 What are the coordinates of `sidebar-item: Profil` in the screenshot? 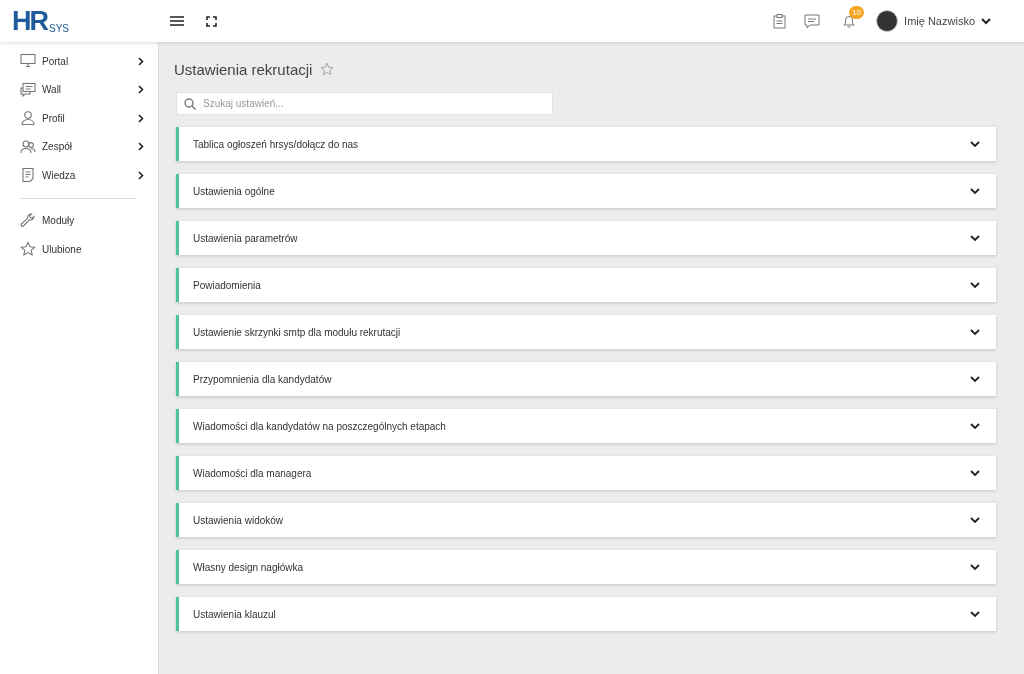 It's located at (79, 118).